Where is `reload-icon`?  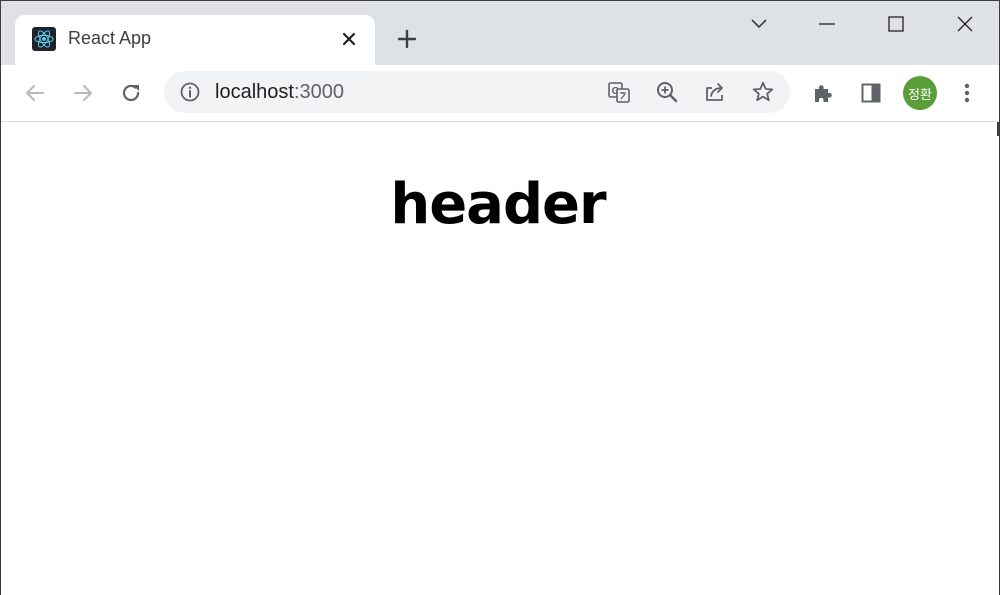
reload-icon is located at coordinates (131, 93).